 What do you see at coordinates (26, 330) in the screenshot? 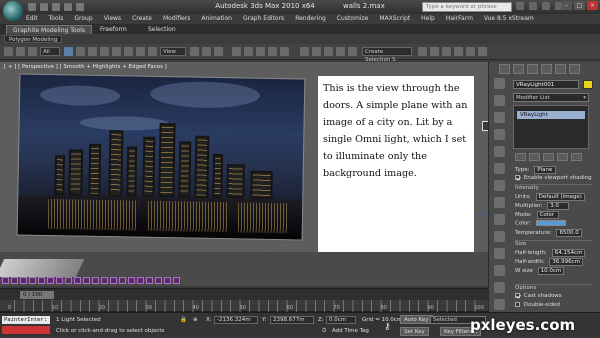
I see `maxscript-output-field` at bounding box center [26, 330].